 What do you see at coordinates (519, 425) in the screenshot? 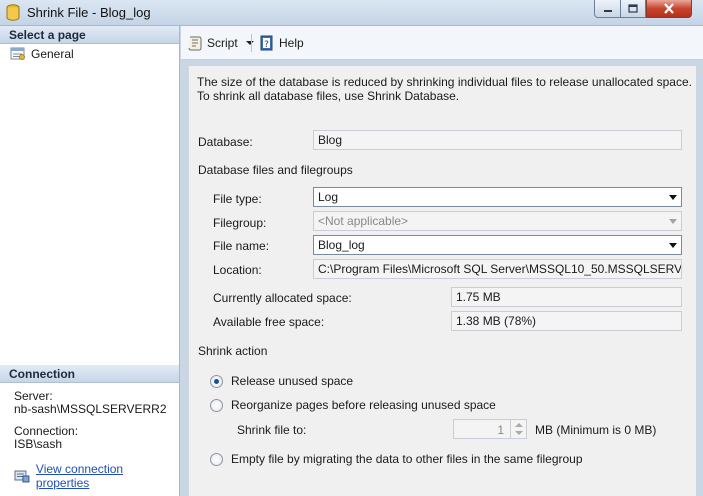
I see `stepper-up-icon` at bounding box center [519, 425].